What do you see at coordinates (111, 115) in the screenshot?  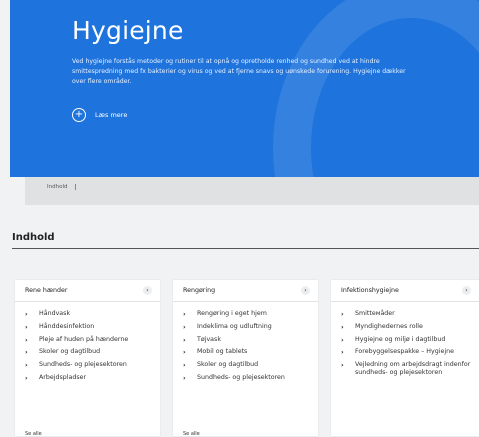 I see `read-more-label: Læs mere` at bounding box center [111, 115].